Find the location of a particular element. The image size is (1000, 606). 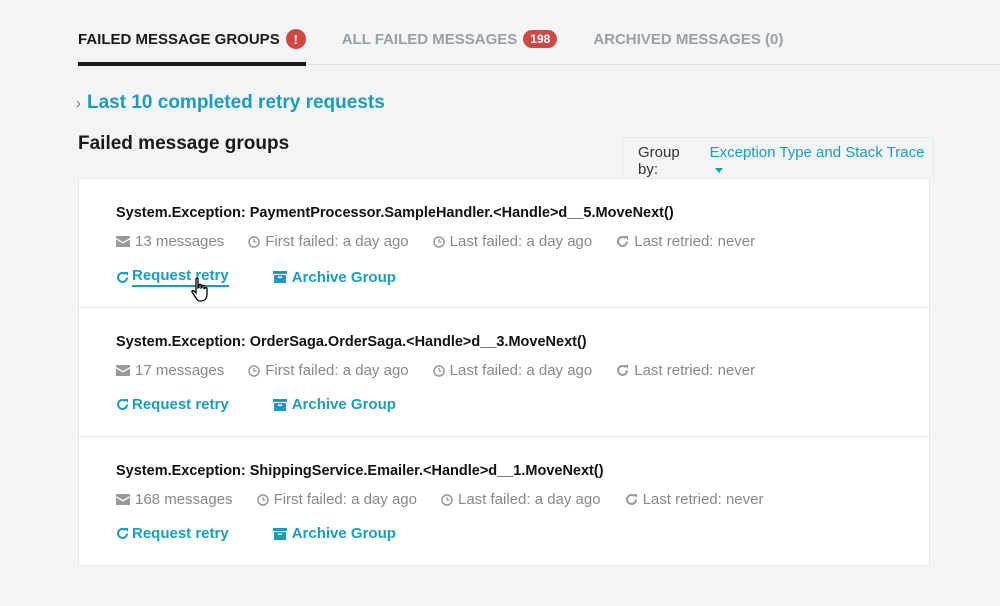

message-count-text: 168 messages is located at coordinates (184, 499).